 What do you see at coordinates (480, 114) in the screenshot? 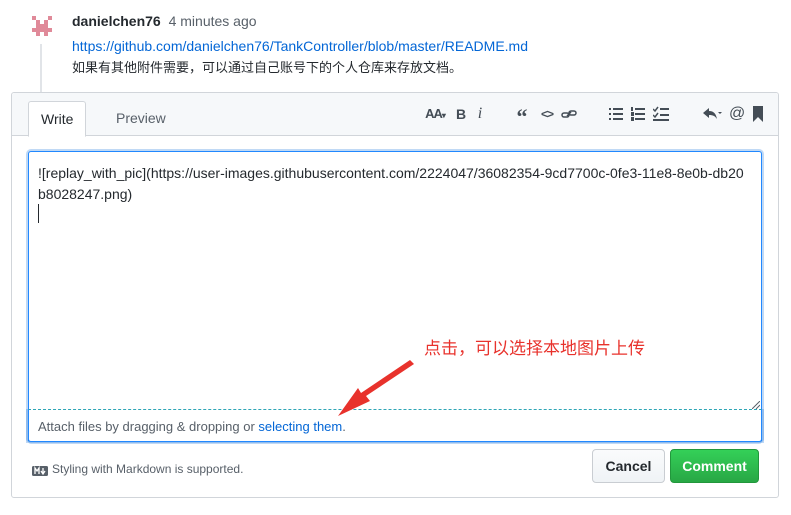
I see `italic-icon: i` at bounding box center [480, 114].